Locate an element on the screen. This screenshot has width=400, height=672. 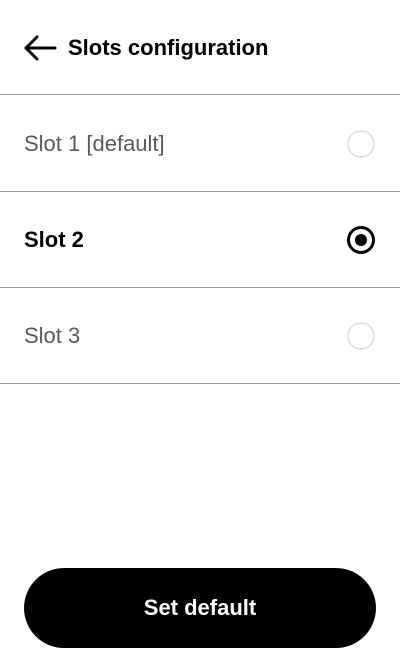
header: Slots configuration is located at coordinates (200, 47).